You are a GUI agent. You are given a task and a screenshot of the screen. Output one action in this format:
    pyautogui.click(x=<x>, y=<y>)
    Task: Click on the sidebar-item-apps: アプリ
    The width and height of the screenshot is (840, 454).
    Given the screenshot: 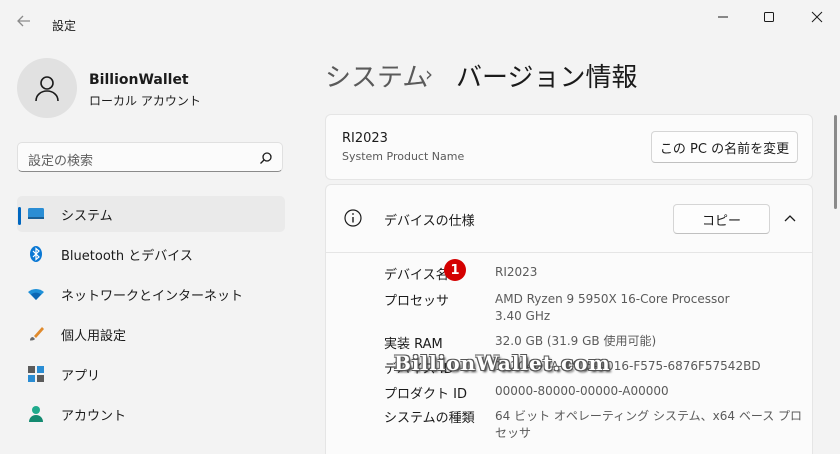 What is the action you would take?
    pyautogui.click(x=151, y=374)
    